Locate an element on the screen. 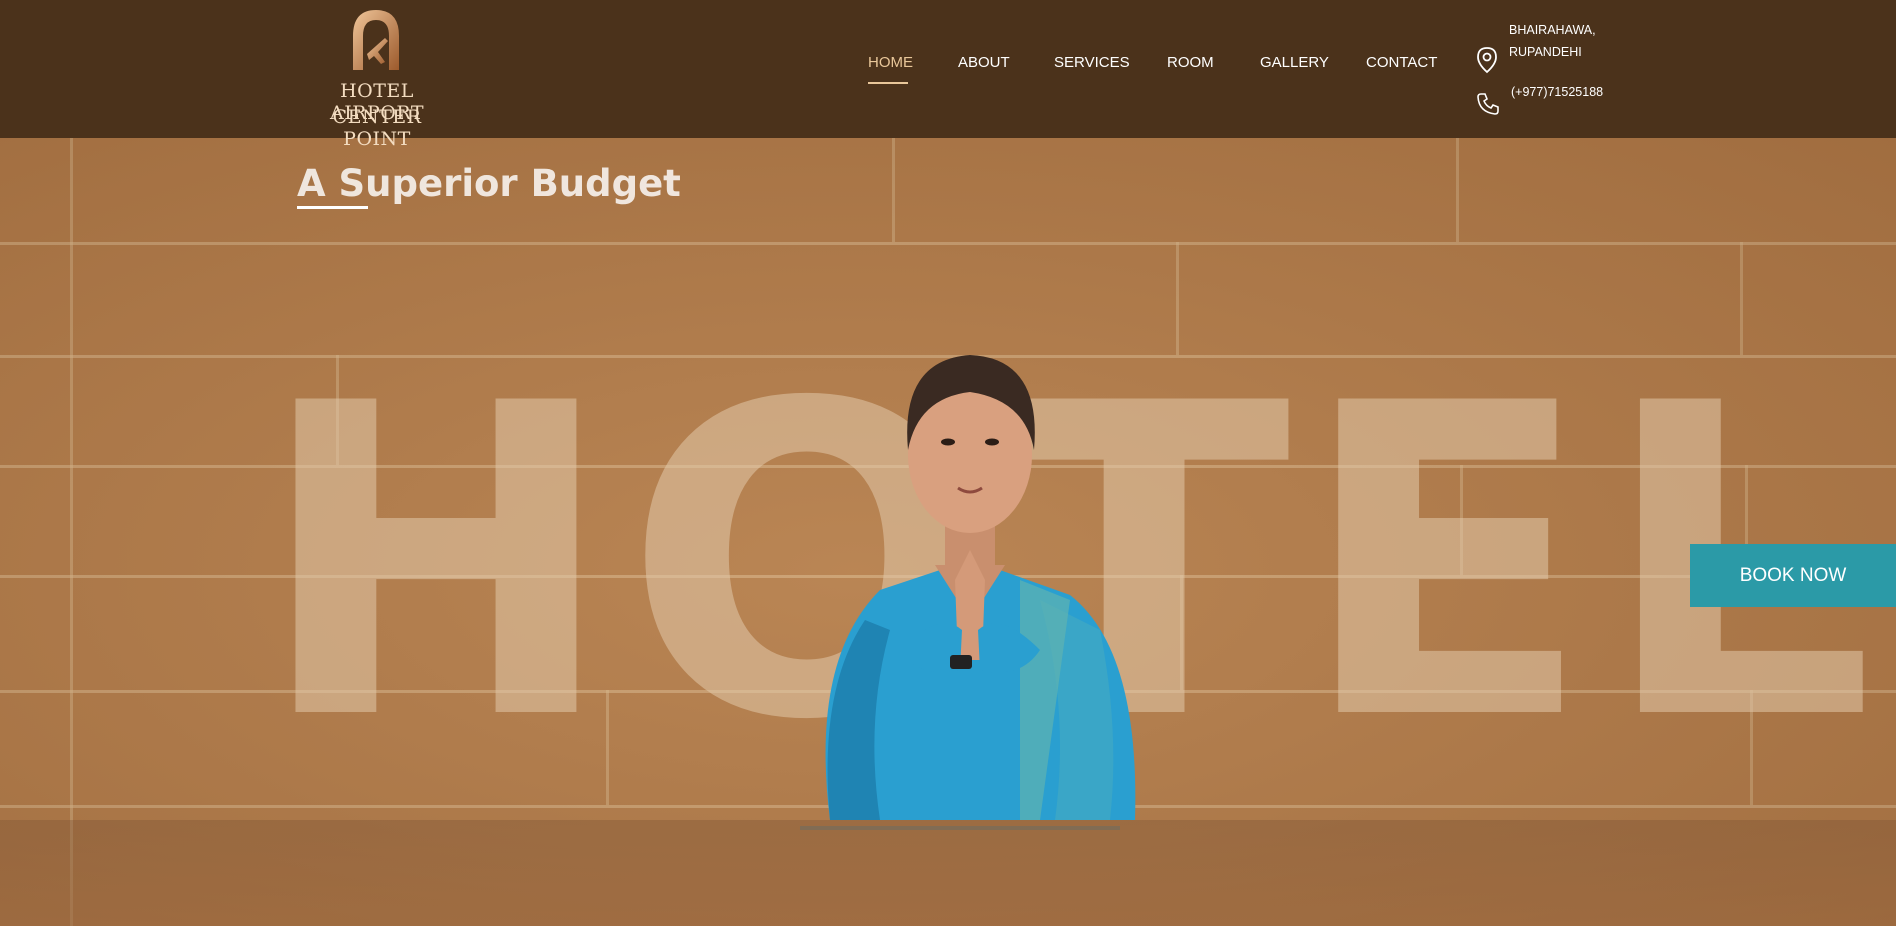 The image size is (1896, 926). hero-headline: A Superior Budget is located at coordinates (489, 183).